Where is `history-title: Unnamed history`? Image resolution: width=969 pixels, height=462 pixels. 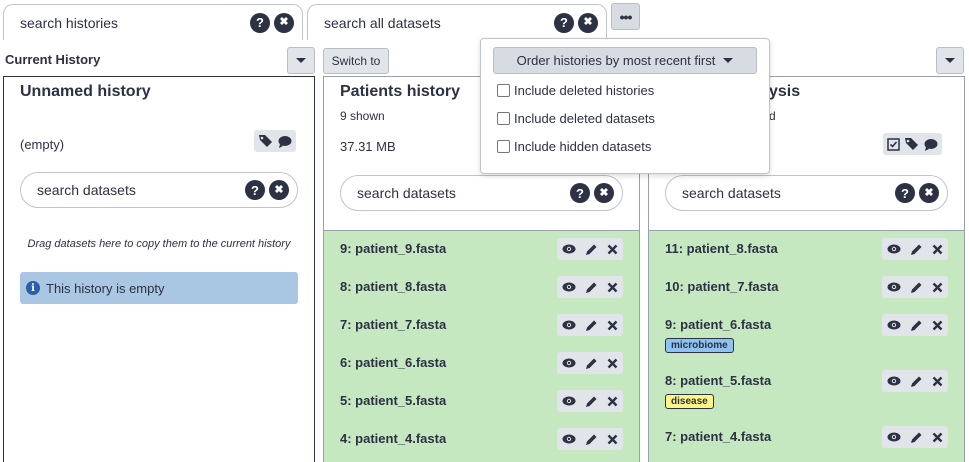
history-title: Unnamed history is located at coordinates (85, 92).